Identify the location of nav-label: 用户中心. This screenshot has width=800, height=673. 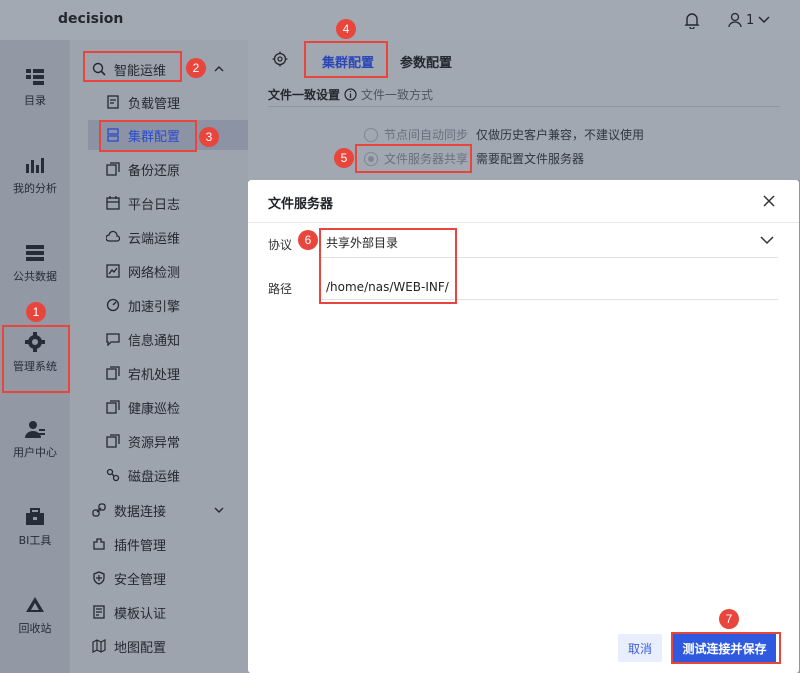
(35, 452).